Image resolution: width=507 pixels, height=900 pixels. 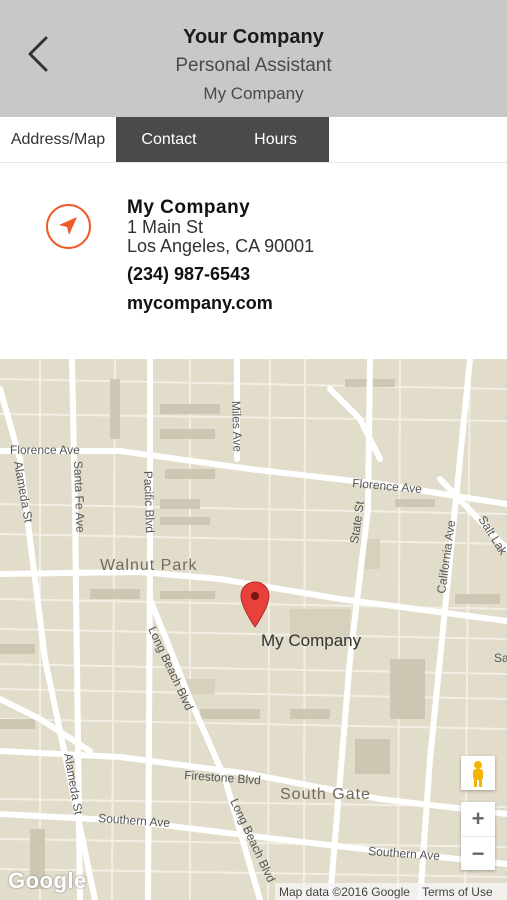 I want to click on phone-number: (234) 987-6543, so click(x=188, y=274).